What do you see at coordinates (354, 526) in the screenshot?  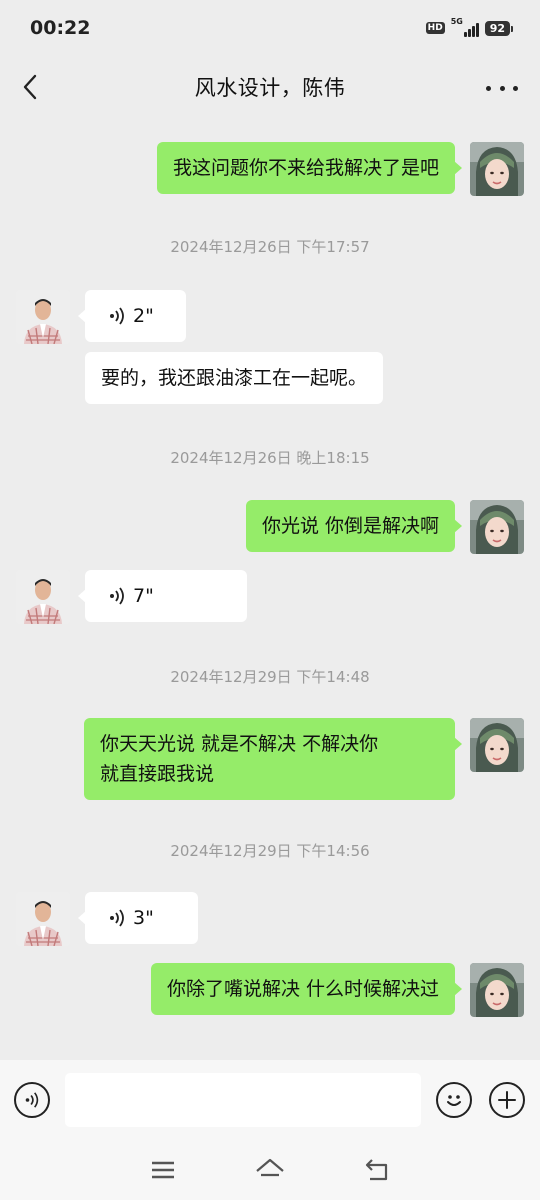 I see `message-bubble-mine: 你光说 你倒是解决啊` at bounding box center [354, 526].